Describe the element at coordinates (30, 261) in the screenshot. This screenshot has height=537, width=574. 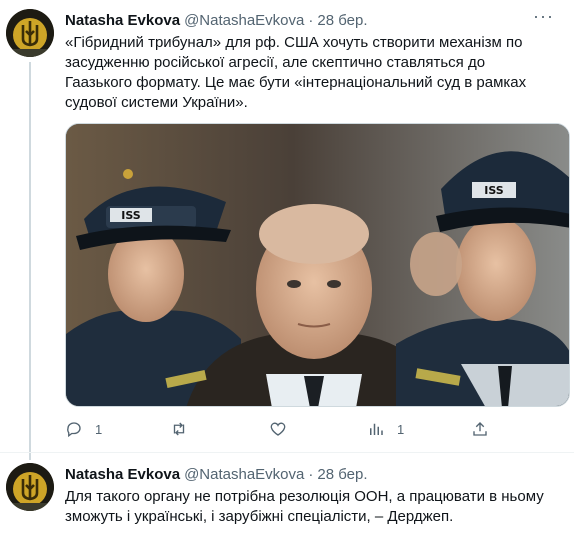
I see `thread-line` at that location.